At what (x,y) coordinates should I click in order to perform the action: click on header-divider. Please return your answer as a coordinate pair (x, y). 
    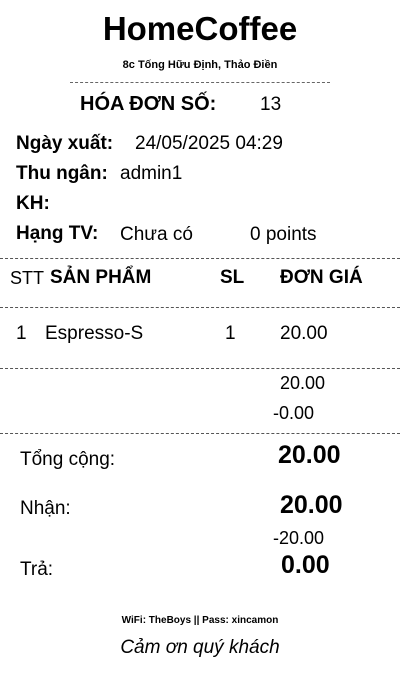
    Looking at the image, I should click on (200, 82).